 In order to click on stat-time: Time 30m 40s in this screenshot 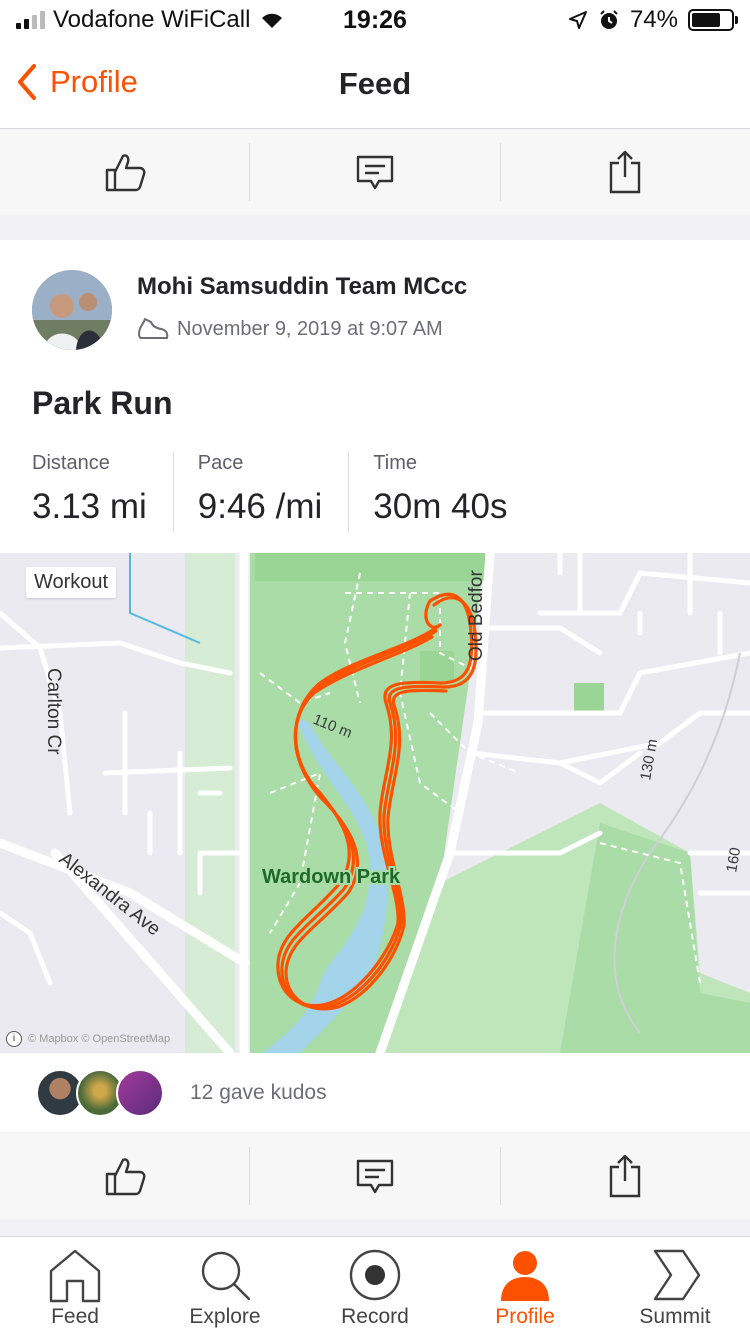, I will do `click(453, 492)`.